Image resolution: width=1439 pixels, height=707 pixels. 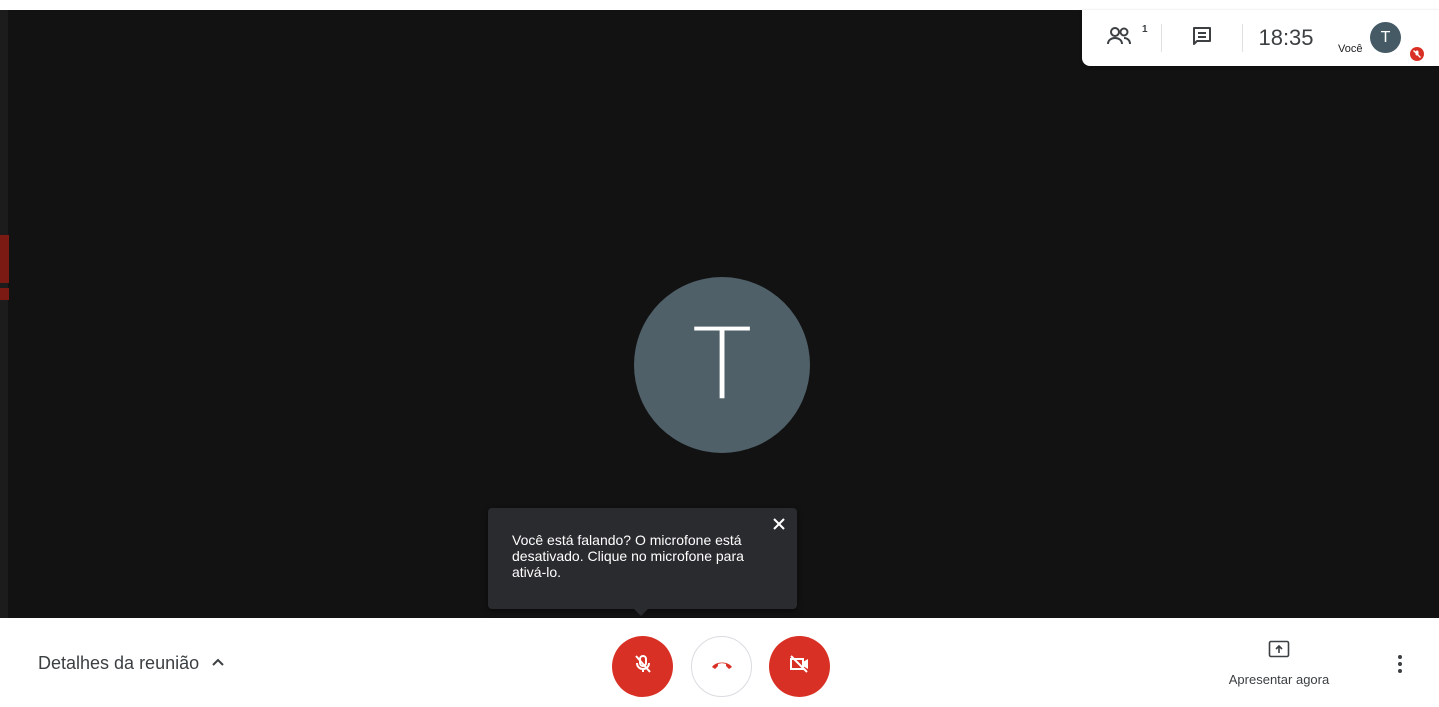 What do you see at coordinates (4, 314) in the screenshot?
I see `left-edge` at bounding box center [4, 314].